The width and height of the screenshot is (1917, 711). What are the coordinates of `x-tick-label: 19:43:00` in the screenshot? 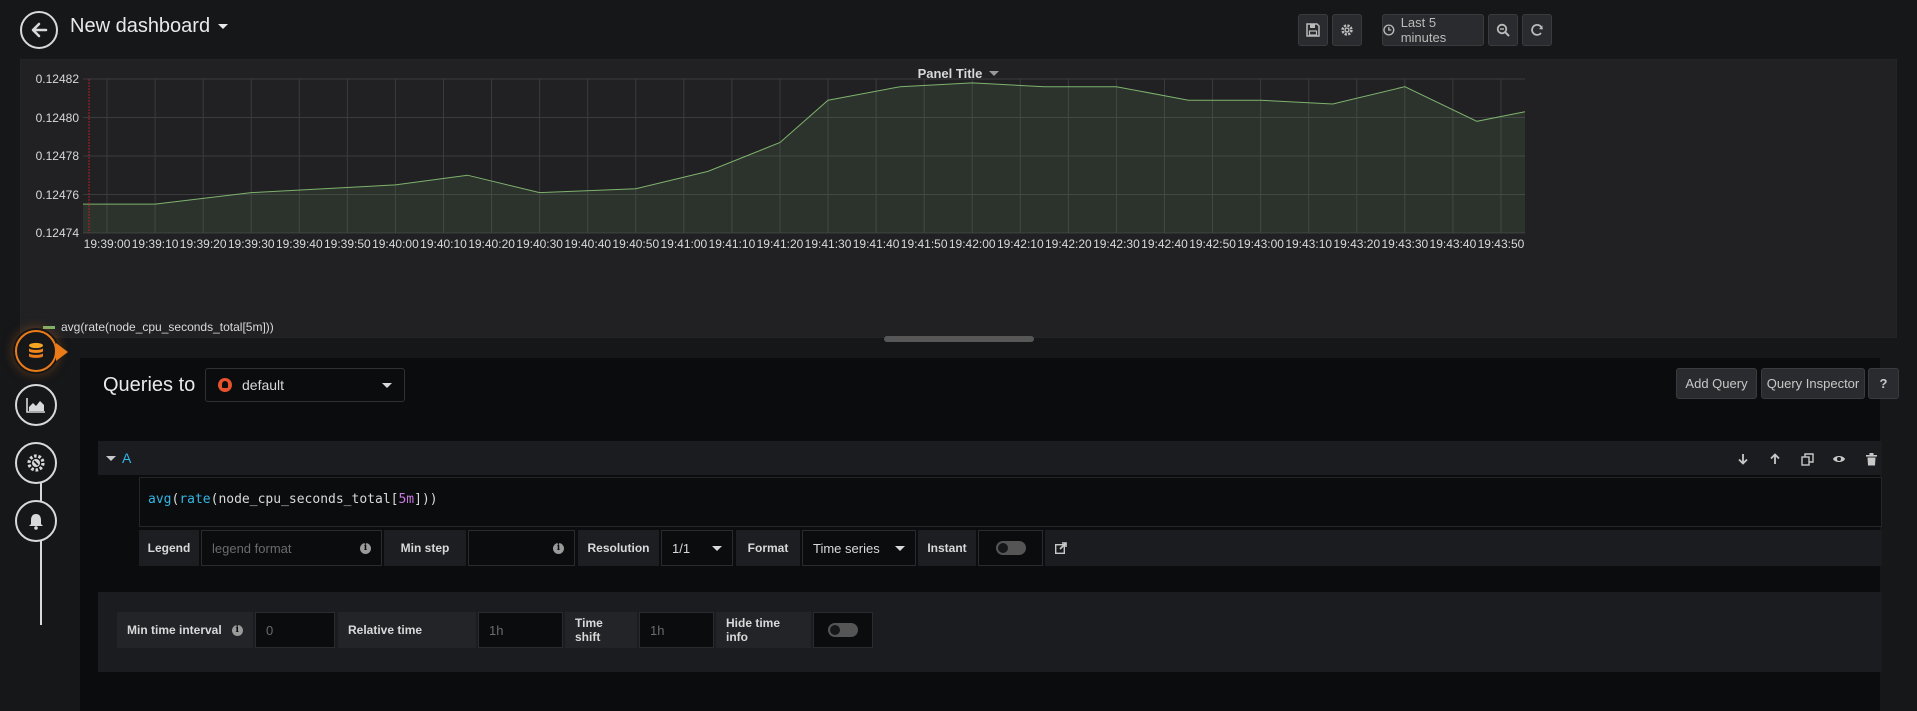 It's located at (1260, 244).